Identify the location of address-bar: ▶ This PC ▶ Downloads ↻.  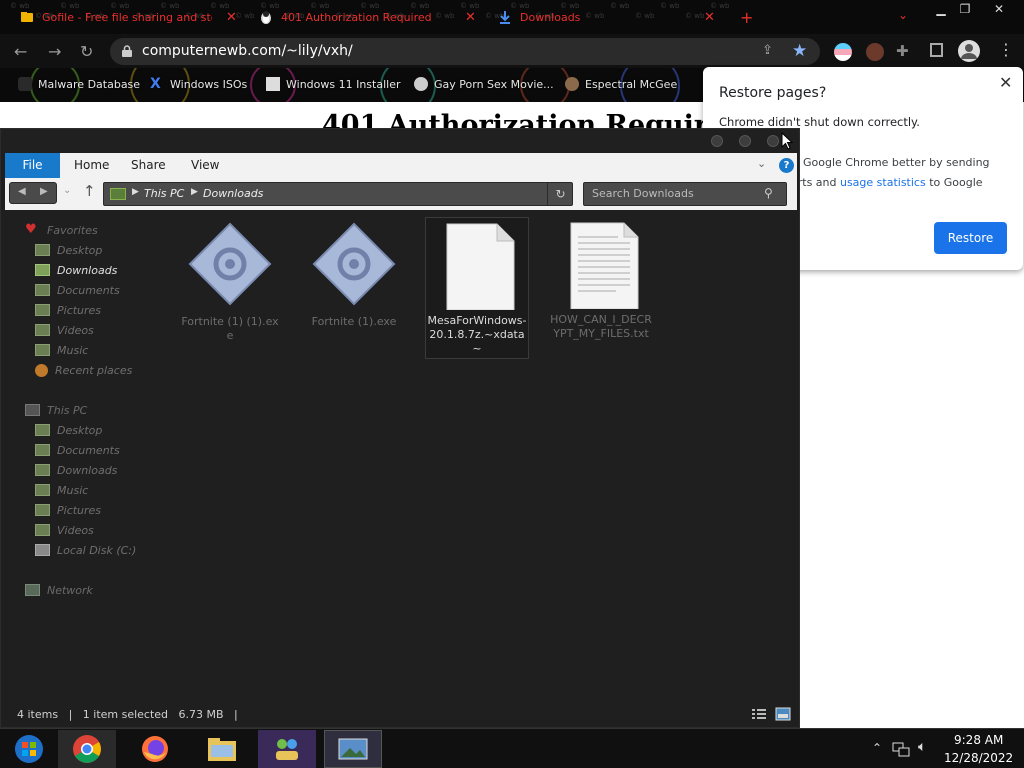
(338, 194).